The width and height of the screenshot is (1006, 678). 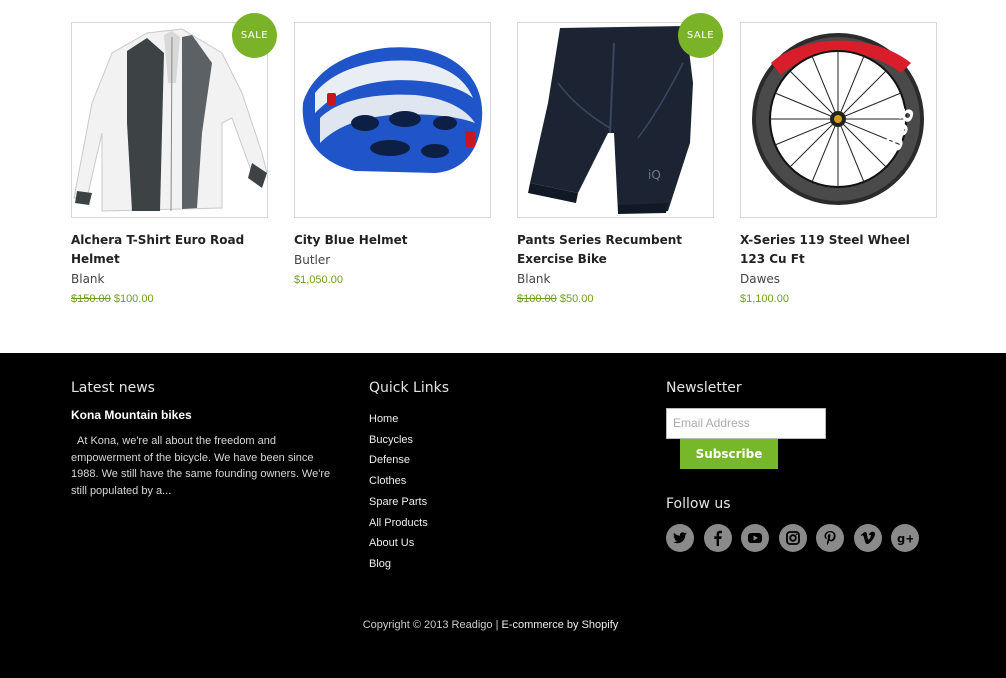 I want to click on sale-price: $1,050.00, so click(x=318, y=280).